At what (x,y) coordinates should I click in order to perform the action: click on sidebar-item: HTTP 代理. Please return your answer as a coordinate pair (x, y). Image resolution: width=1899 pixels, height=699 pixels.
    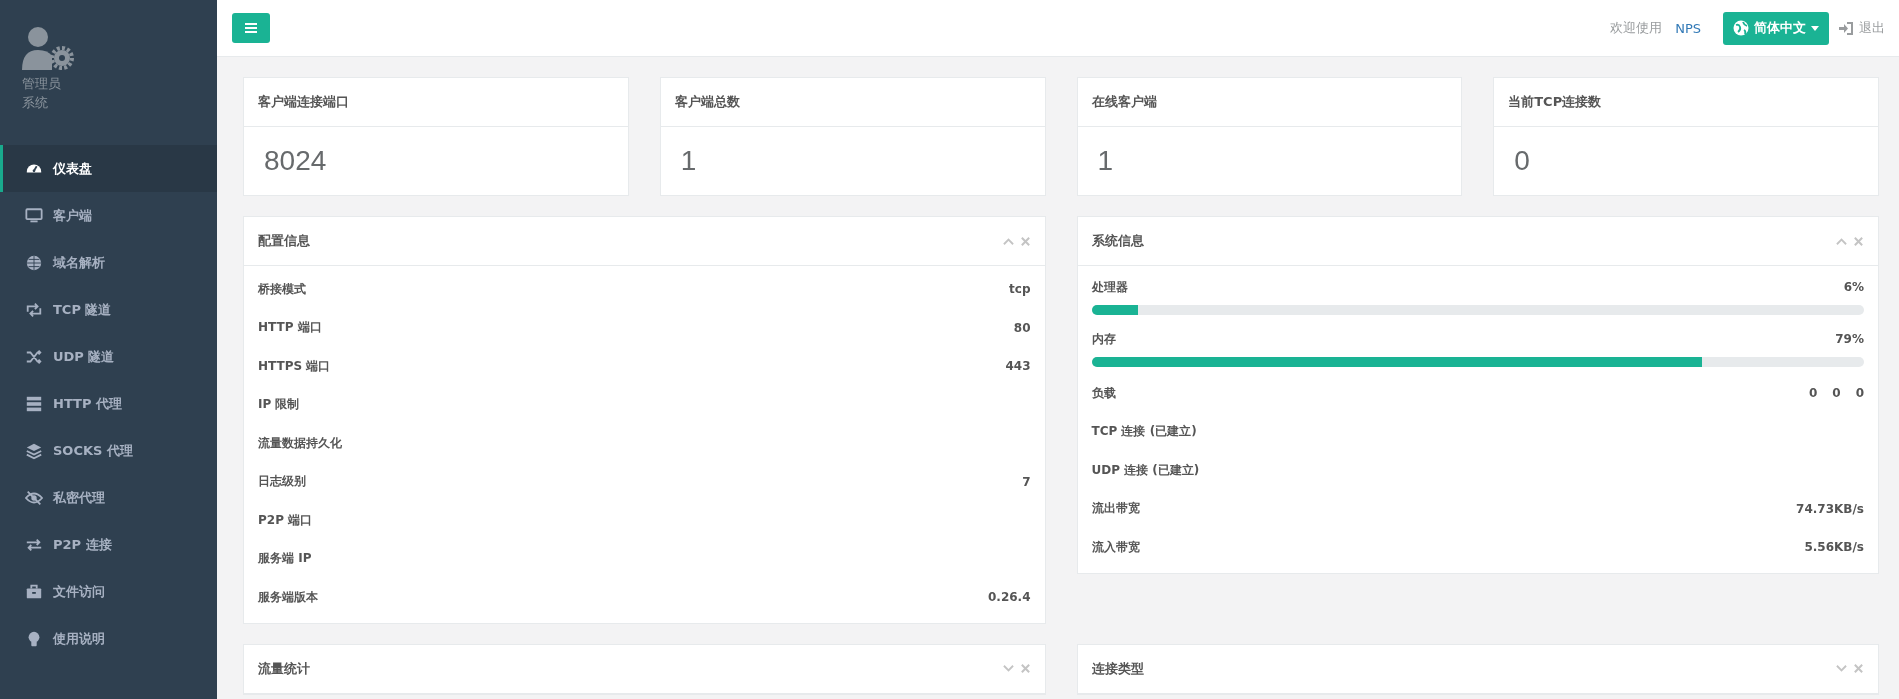
    Looking at the image, I should click on (108, 403).